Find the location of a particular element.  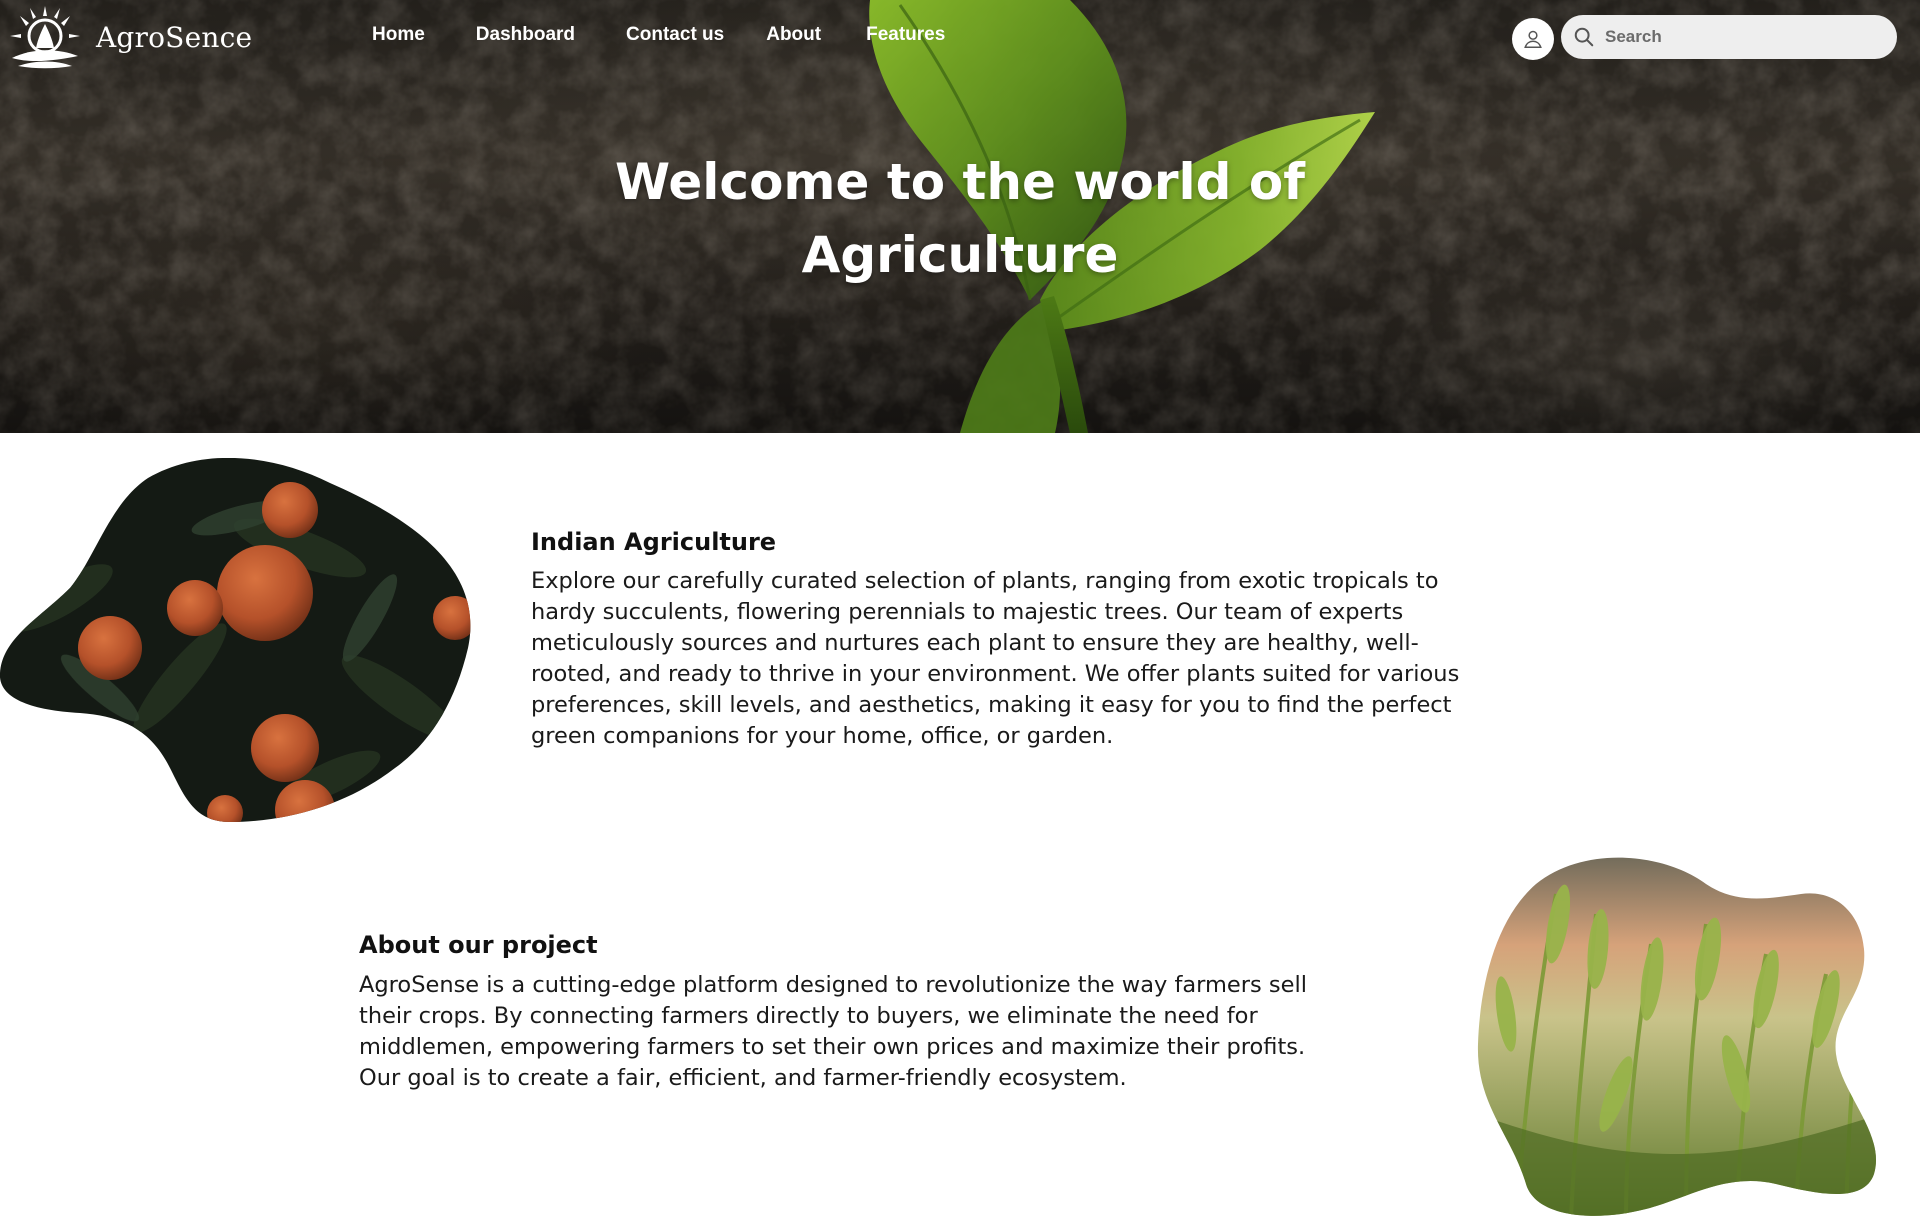

nav-about-link: About is located at coordinates (793, 35).